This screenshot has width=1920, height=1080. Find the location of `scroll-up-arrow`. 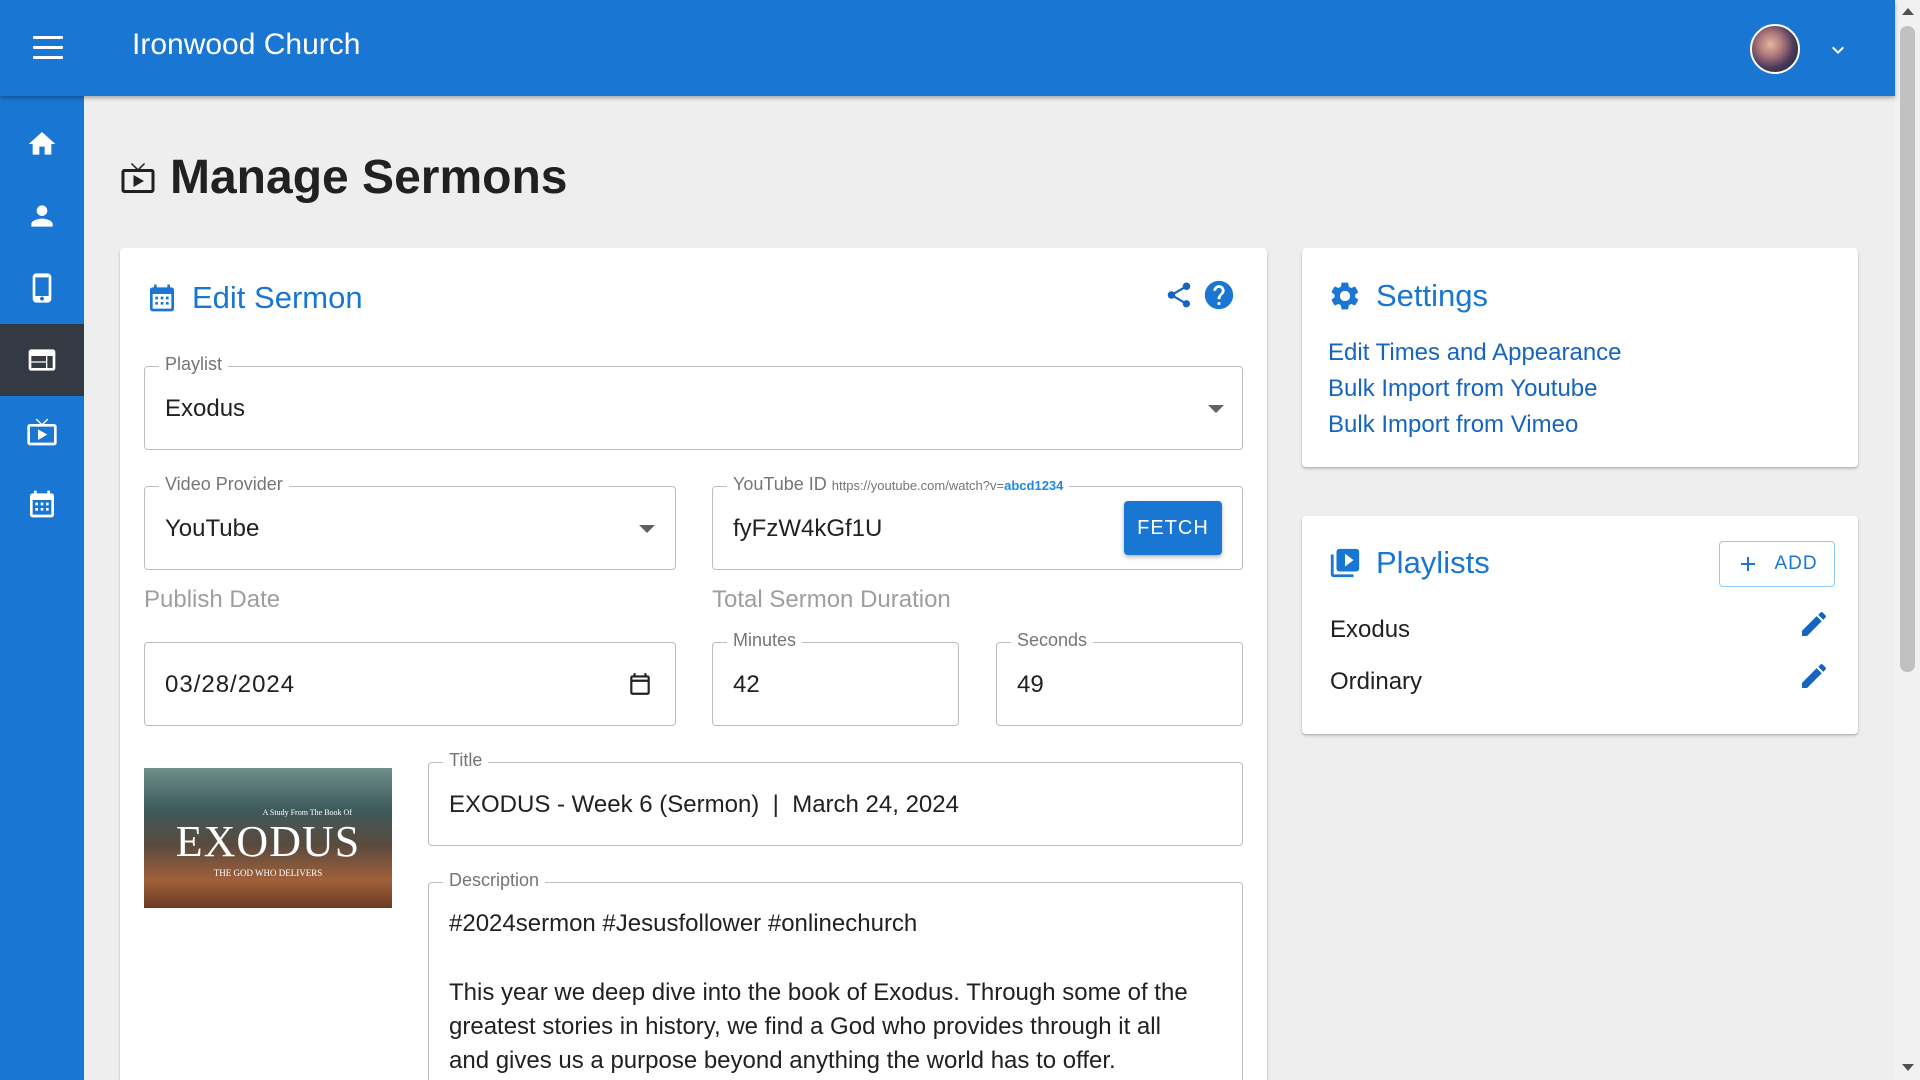

scroll-up-arrow is located at coordinates (1908, 11).